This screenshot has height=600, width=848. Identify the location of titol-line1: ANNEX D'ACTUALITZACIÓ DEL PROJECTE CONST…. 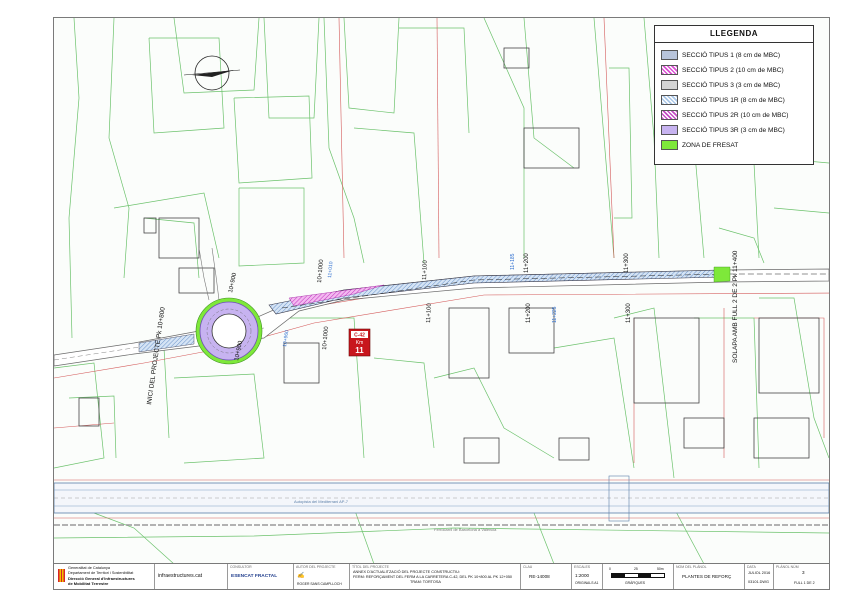
(406, 572).